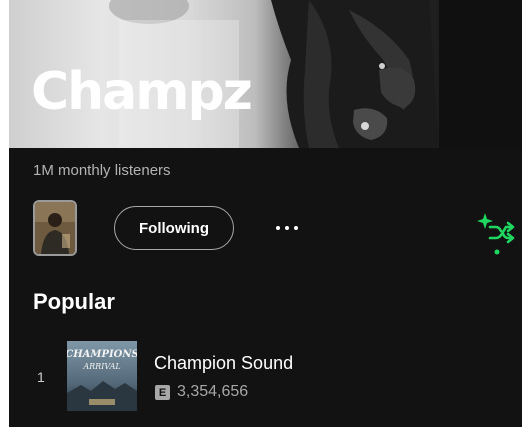  I want to click on following-button: Following, so click(174, 228).